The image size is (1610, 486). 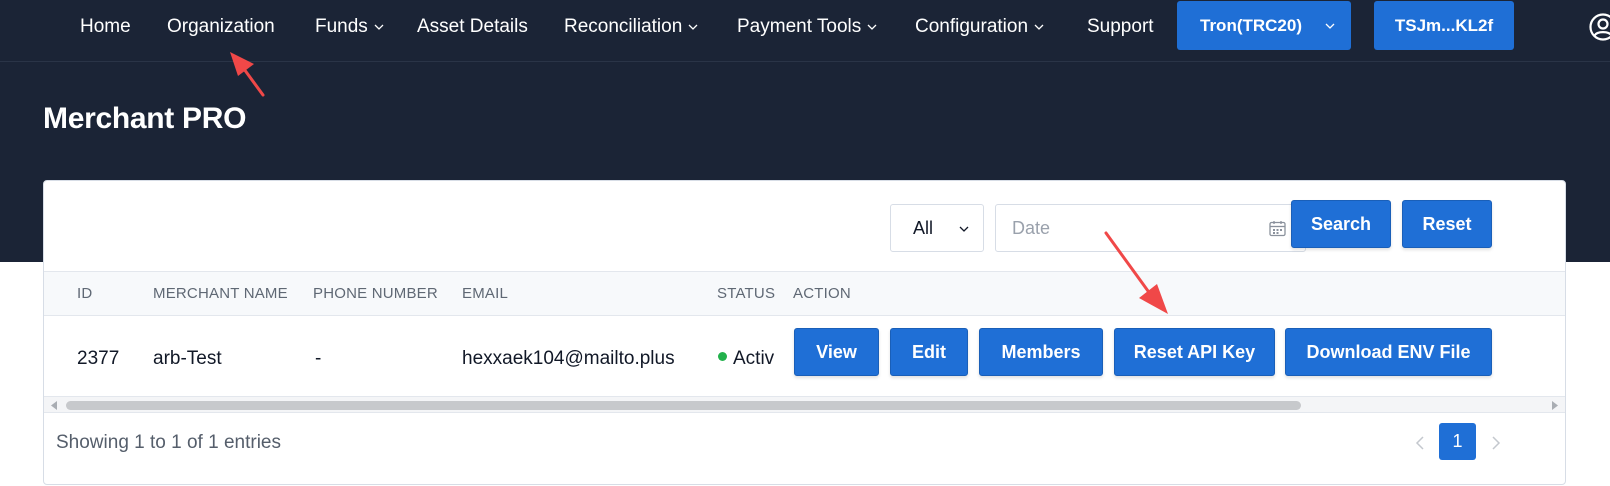 I want to click on status-filter-value: All, so click(x=923, y=227).